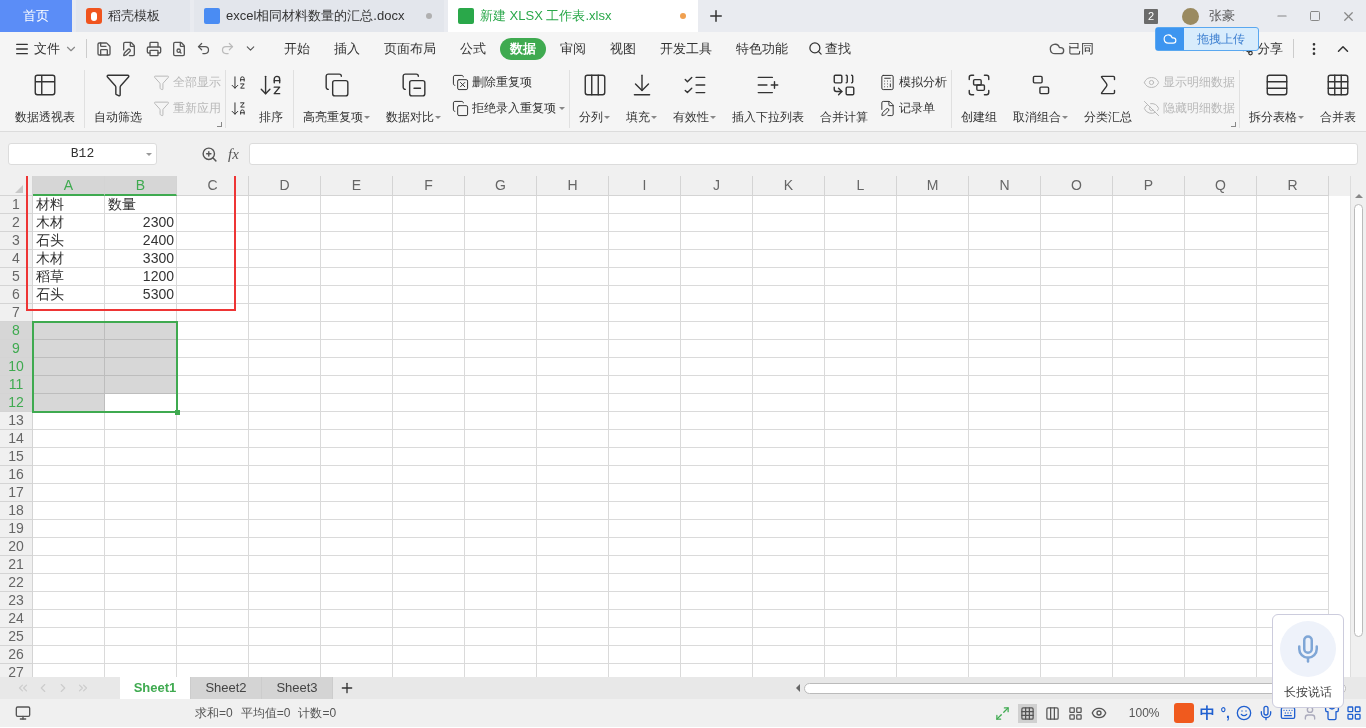 Image resolution: width=1366 pixels, height=728 pixels. Describe the element at coordinates (1183, 713) in the screenshot. I see `ime-logo-icon` at that location.